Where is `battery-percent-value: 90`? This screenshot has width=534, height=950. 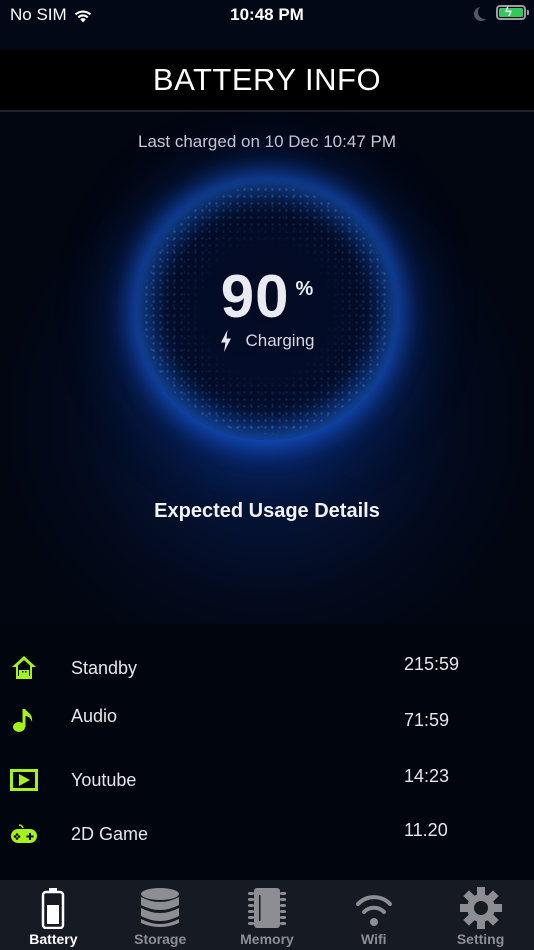
battery-percent-value: 90 is located at coordinates (255, 296).